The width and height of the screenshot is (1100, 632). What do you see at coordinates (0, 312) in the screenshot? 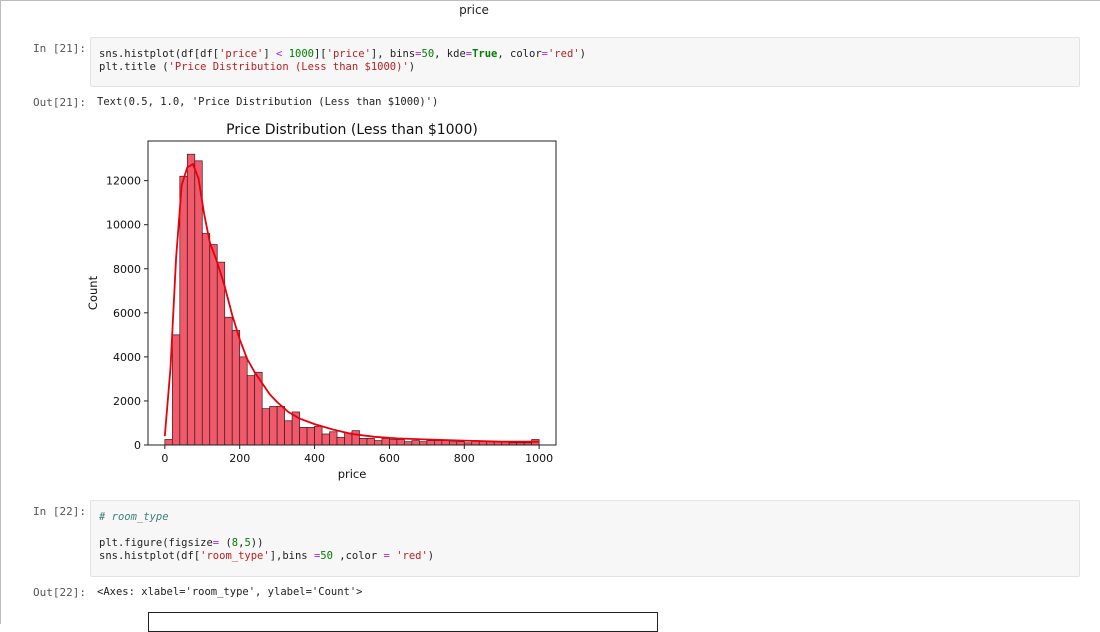
I see `notebook-left-border` at bounding box center [0, 312].